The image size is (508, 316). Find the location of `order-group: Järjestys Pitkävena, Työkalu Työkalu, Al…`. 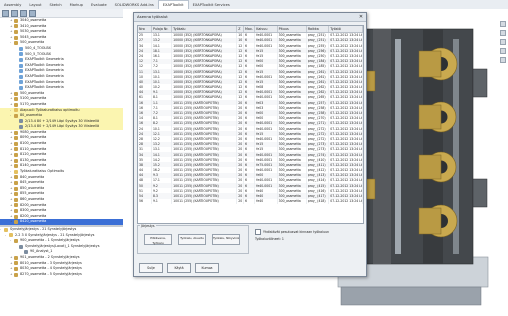

order-group: Järjestys Pitkävena, Työkalu Työkalu, Al… is located at coordinates (193, 239).